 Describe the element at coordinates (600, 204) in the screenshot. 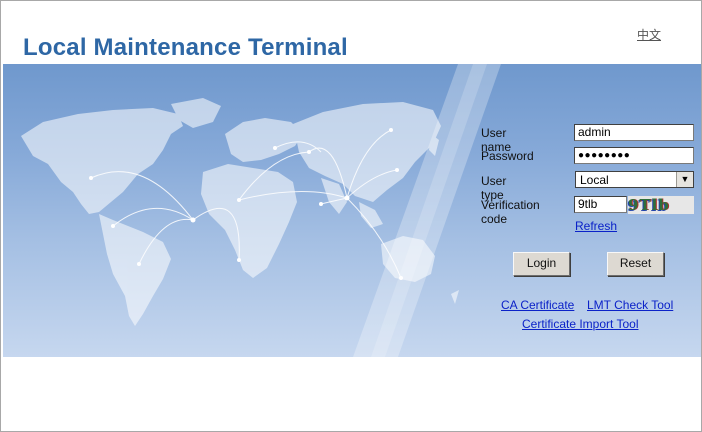

I see `verification-input: 9tlb` at that location.